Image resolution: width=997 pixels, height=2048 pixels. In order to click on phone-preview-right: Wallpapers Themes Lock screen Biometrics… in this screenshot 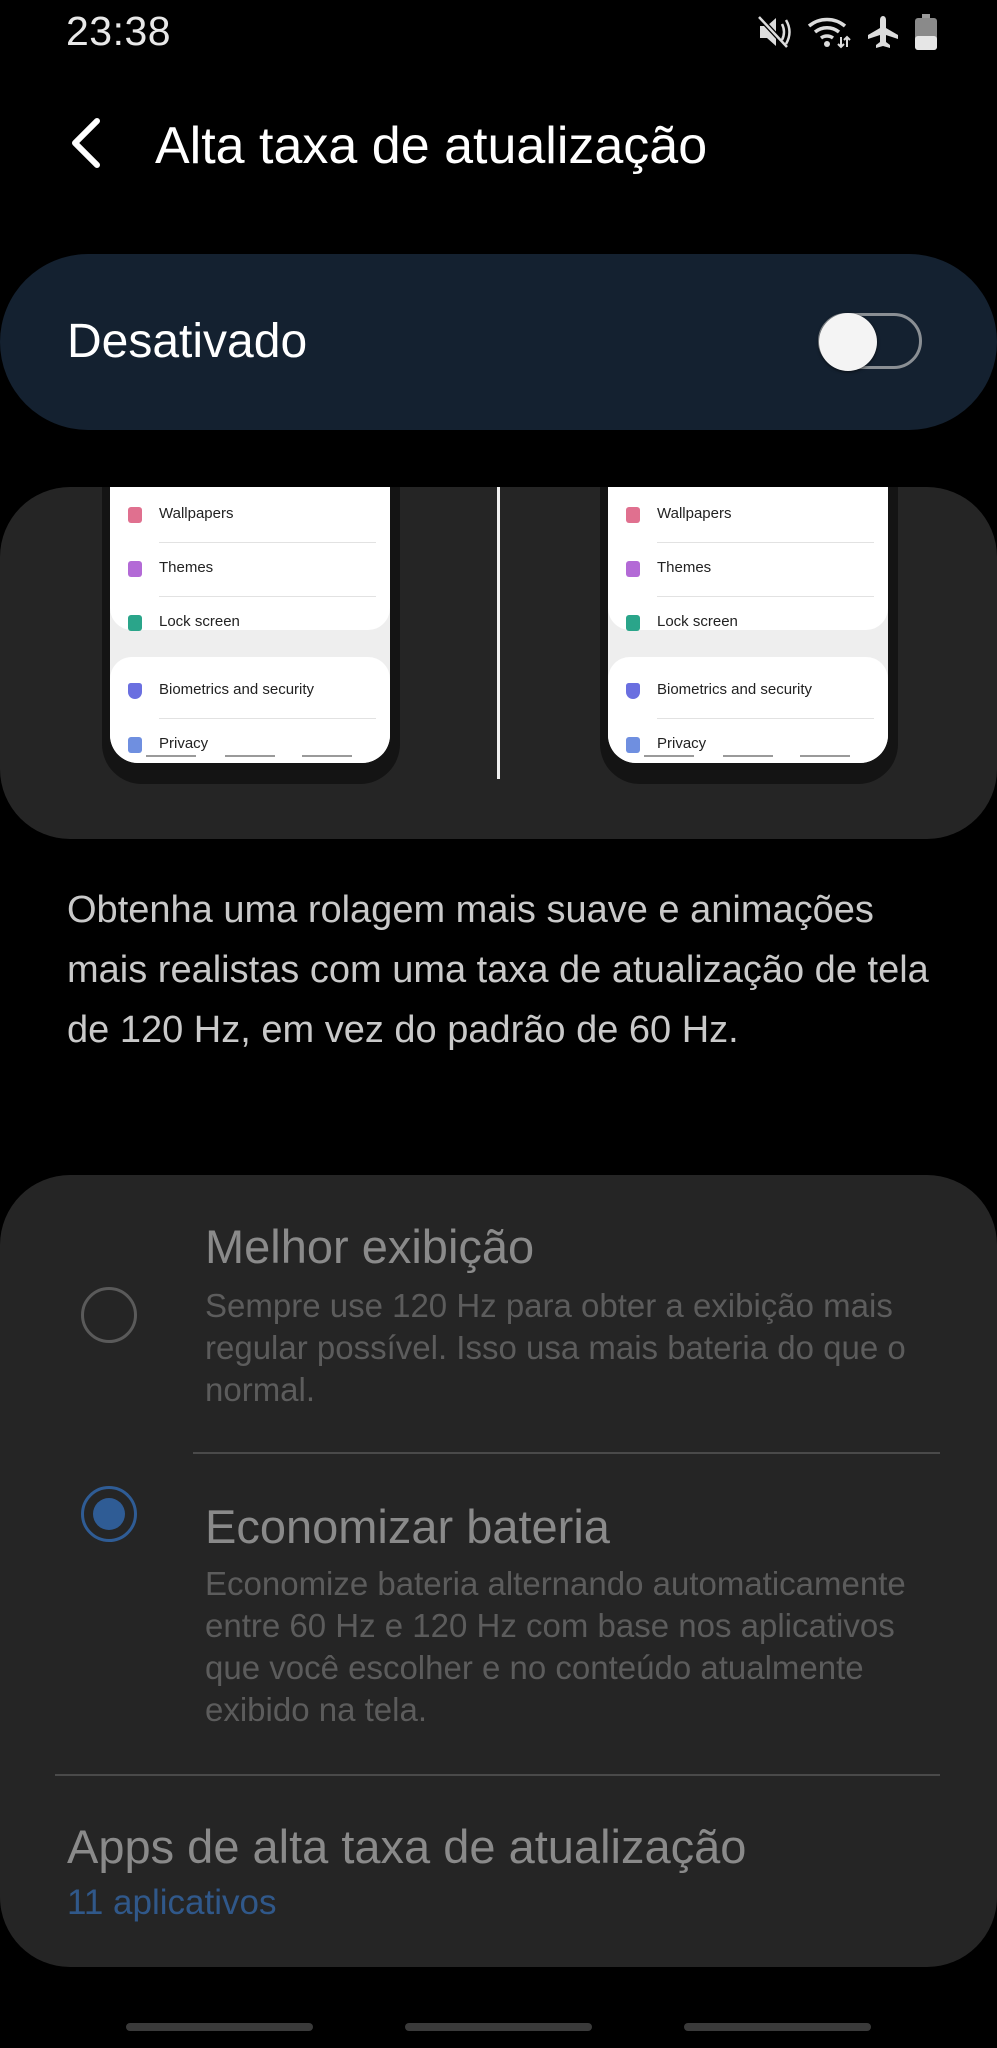, I will do `click(749, 635)`.